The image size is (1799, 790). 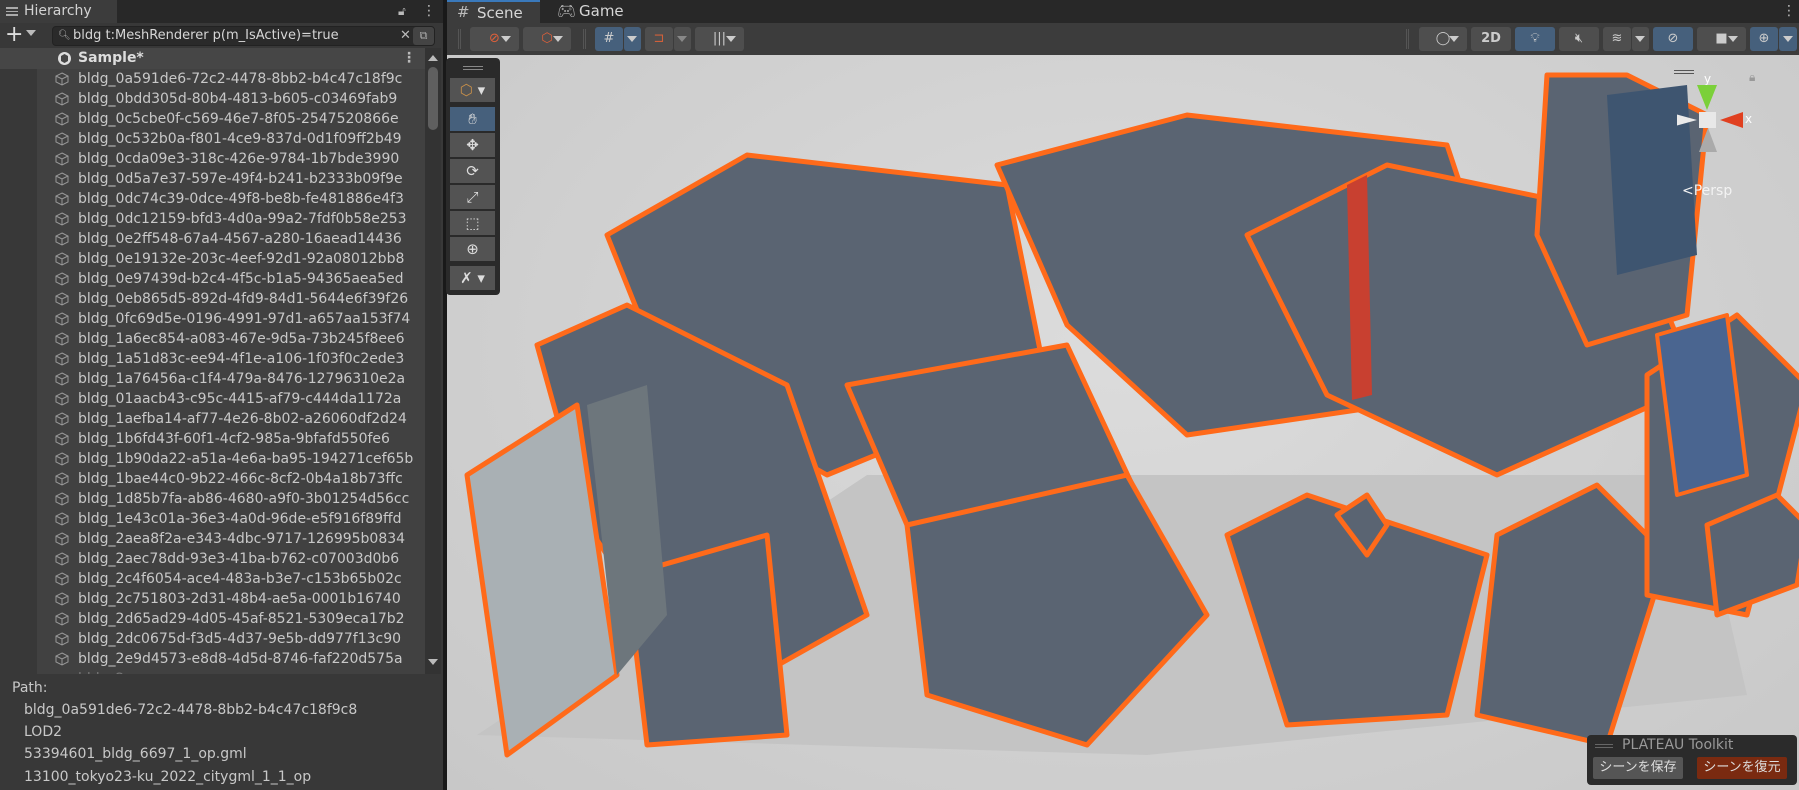 I want to click on pivot-dropdown: ⬡, so click(x=547, y=39).